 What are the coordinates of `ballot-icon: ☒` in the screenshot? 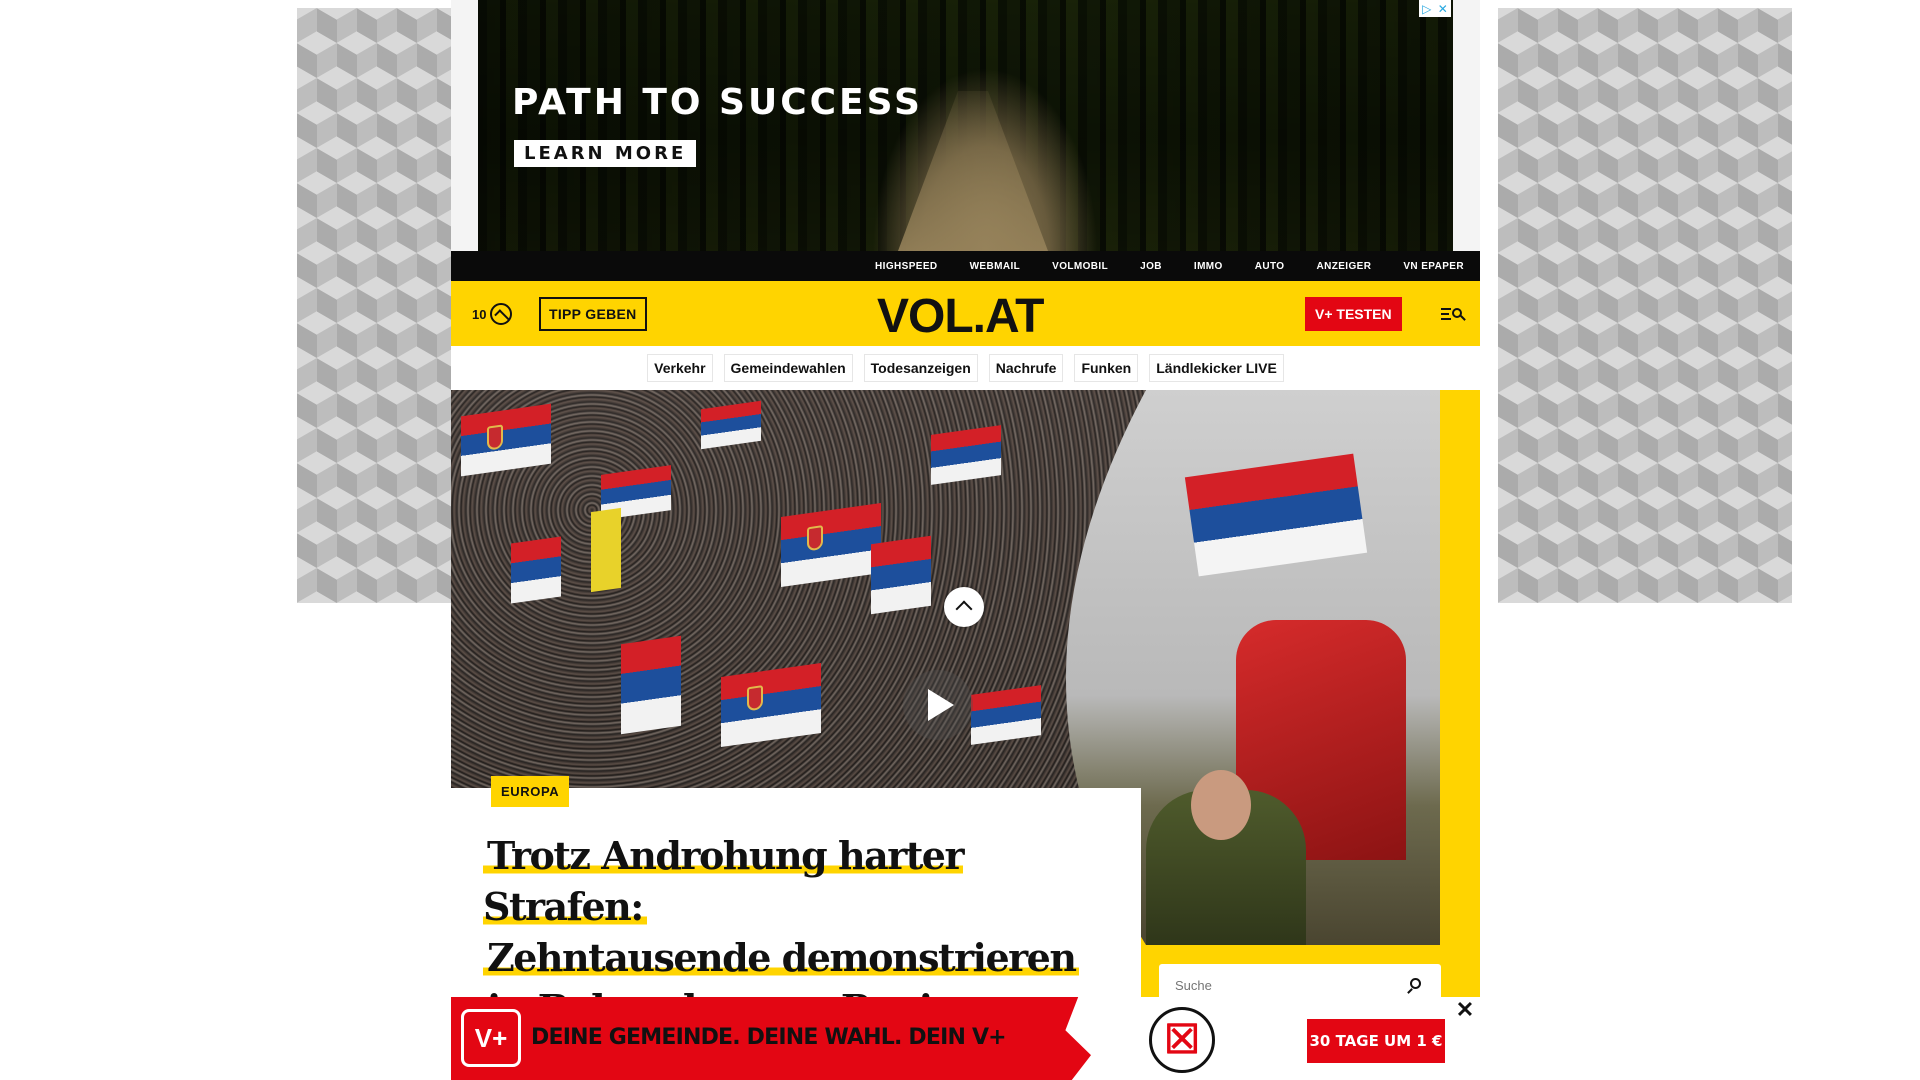 It's located at (1182, 1040).